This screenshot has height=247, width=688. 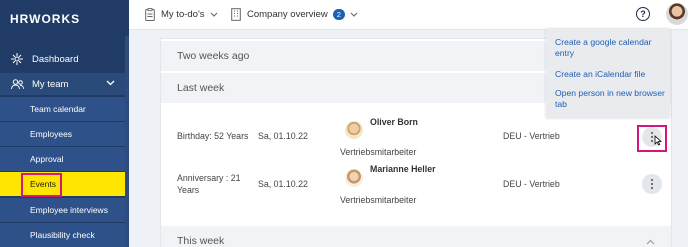 What do you see at coordinates (650, 241) in the screenshot?
I see `chevron-up-icon` at bounding box center [650, 241].